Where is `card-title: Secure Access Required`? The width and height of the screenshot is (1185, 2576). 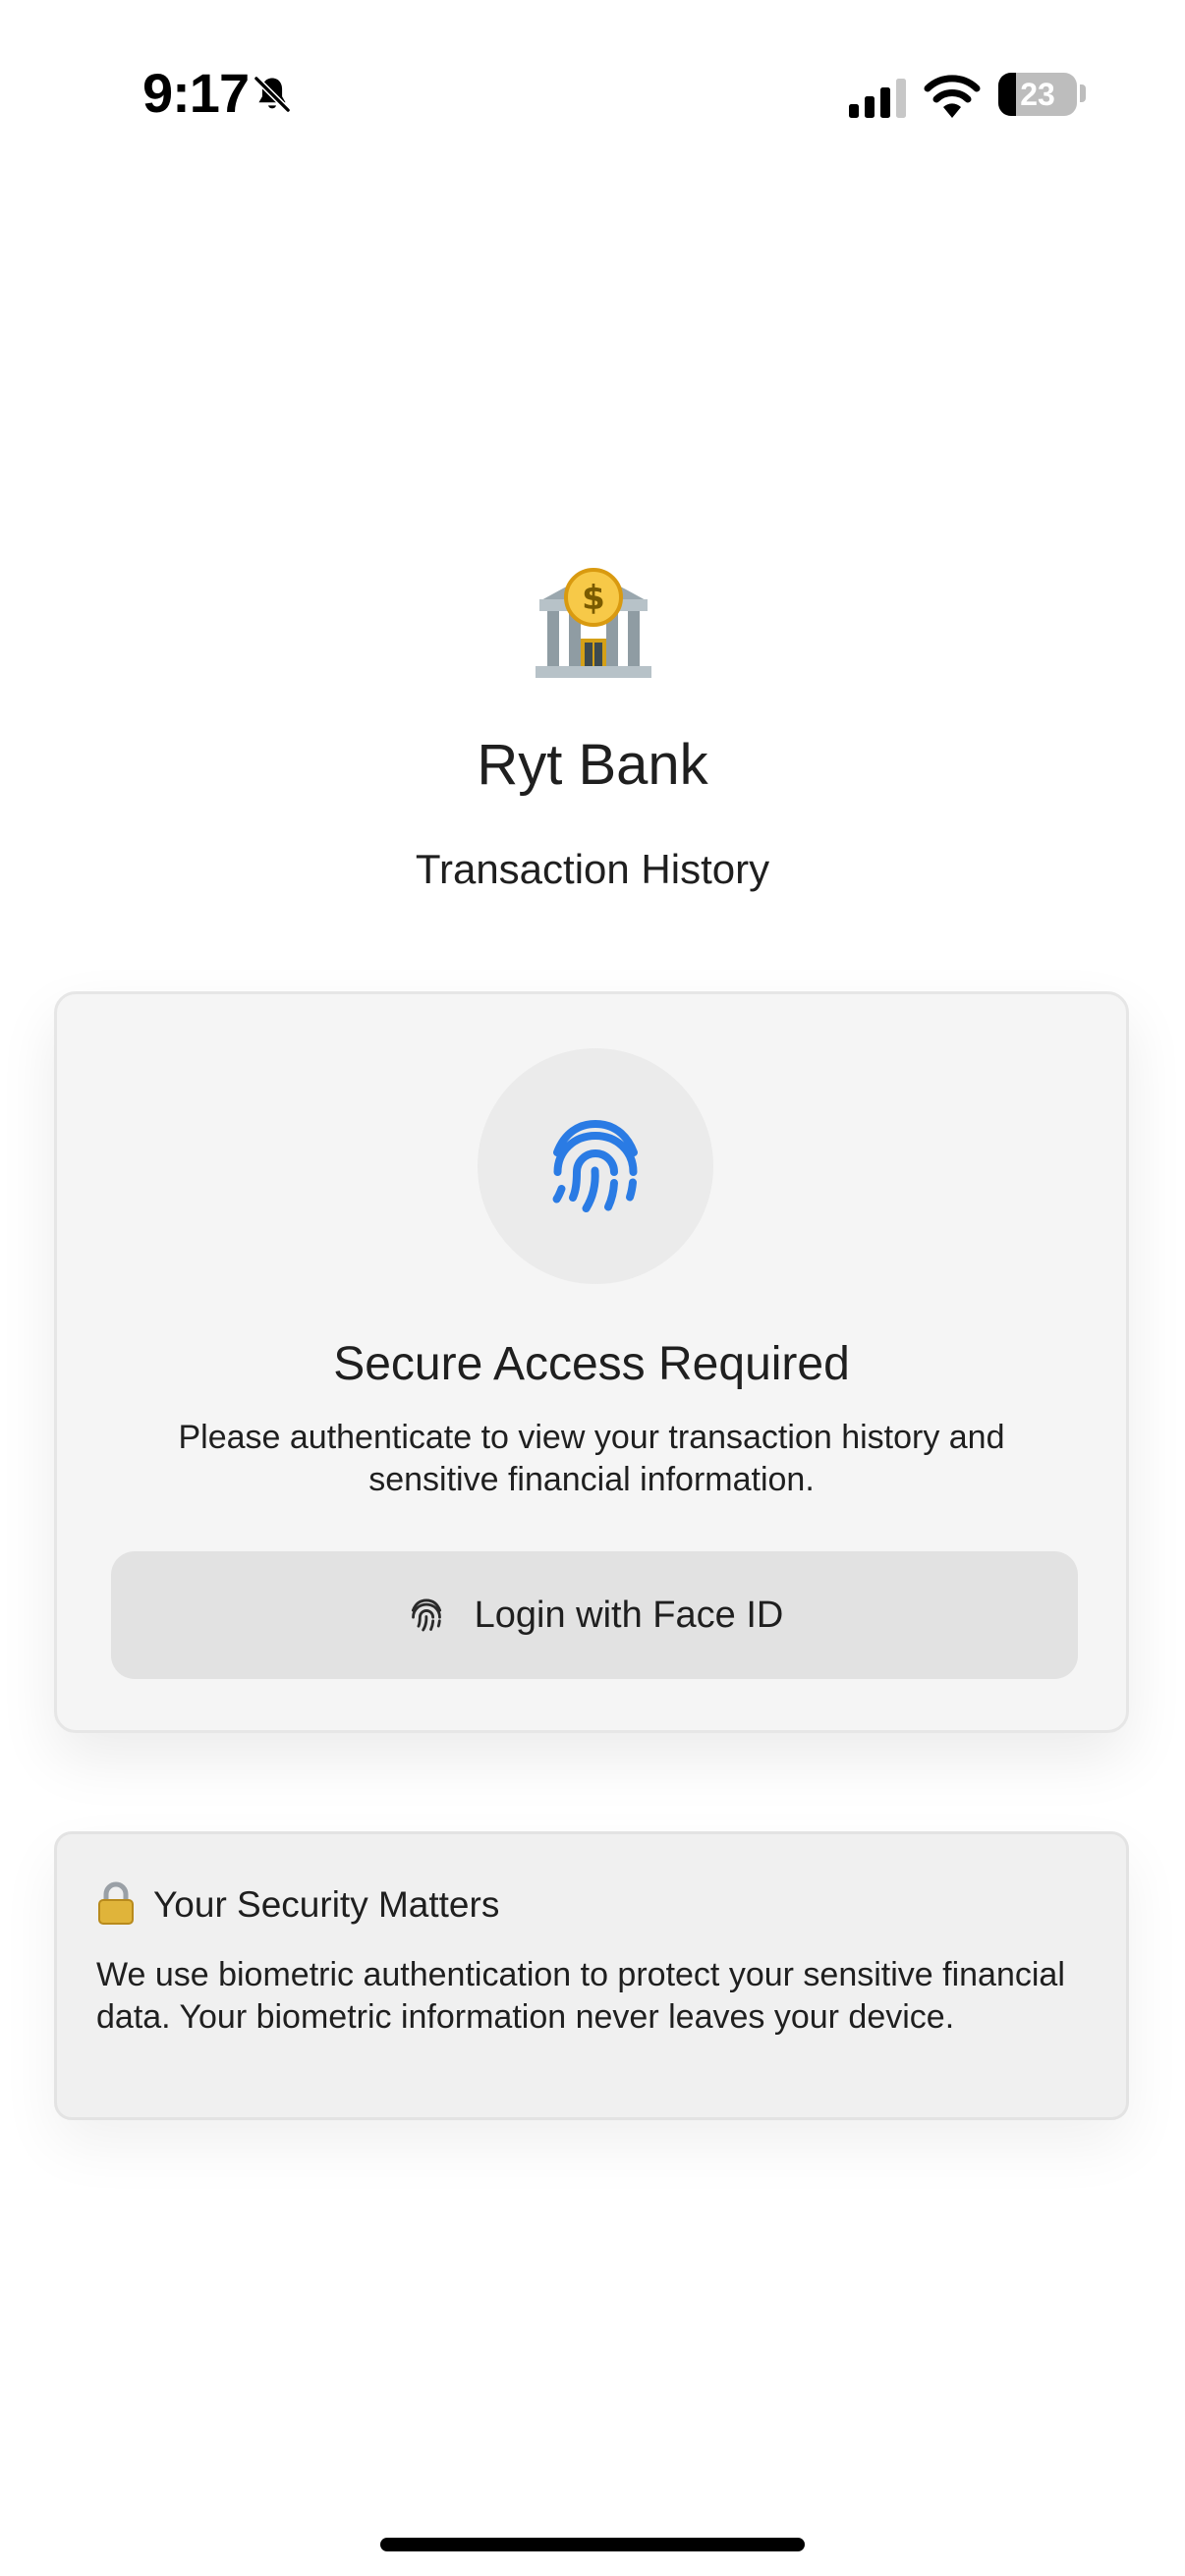 card-title: Secure Access Required is located at coordinates (592, 1364).